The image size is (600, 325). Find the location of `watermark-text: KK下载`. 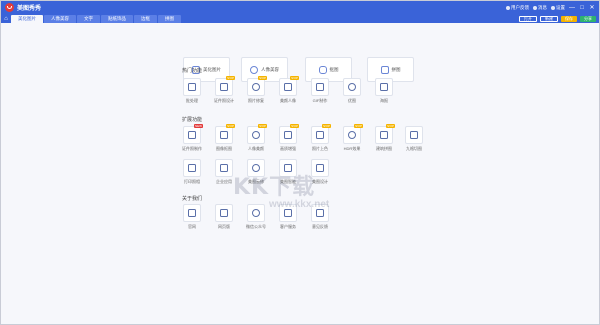

watermark-text: KK下载 is located at coordinates (274, 187).